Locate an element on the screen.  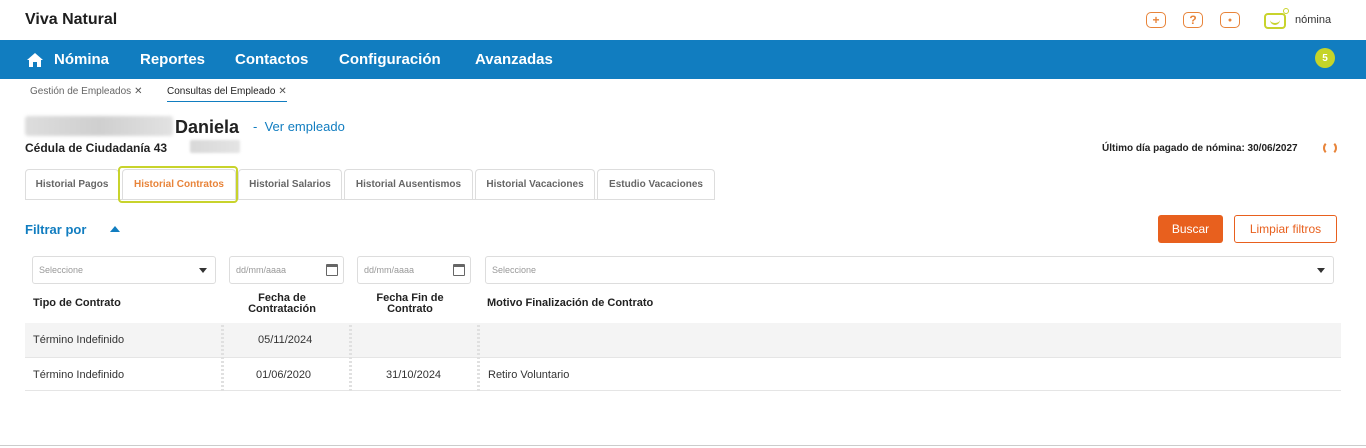
nomina-logo-icon is located at coordinates (1275, 21).